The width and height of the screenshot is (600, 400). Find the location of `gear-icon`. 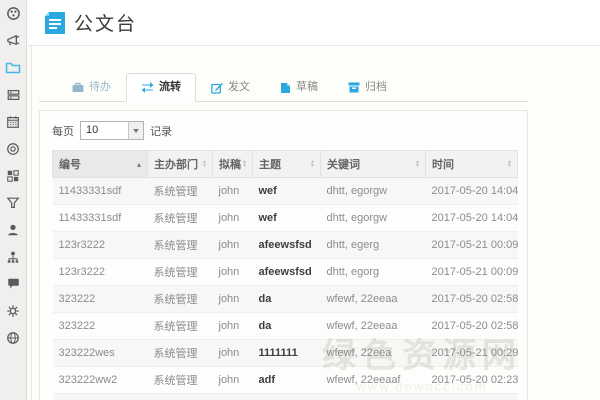

gear-icon is located at coordinates (13, 311).